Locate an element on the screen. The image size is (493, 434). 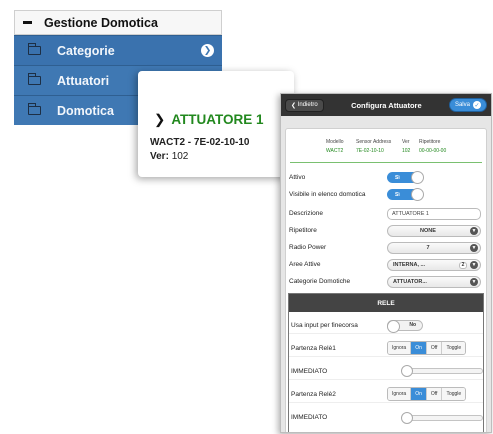
save-button: Salva ✓ is located at coordinates (467, 105).